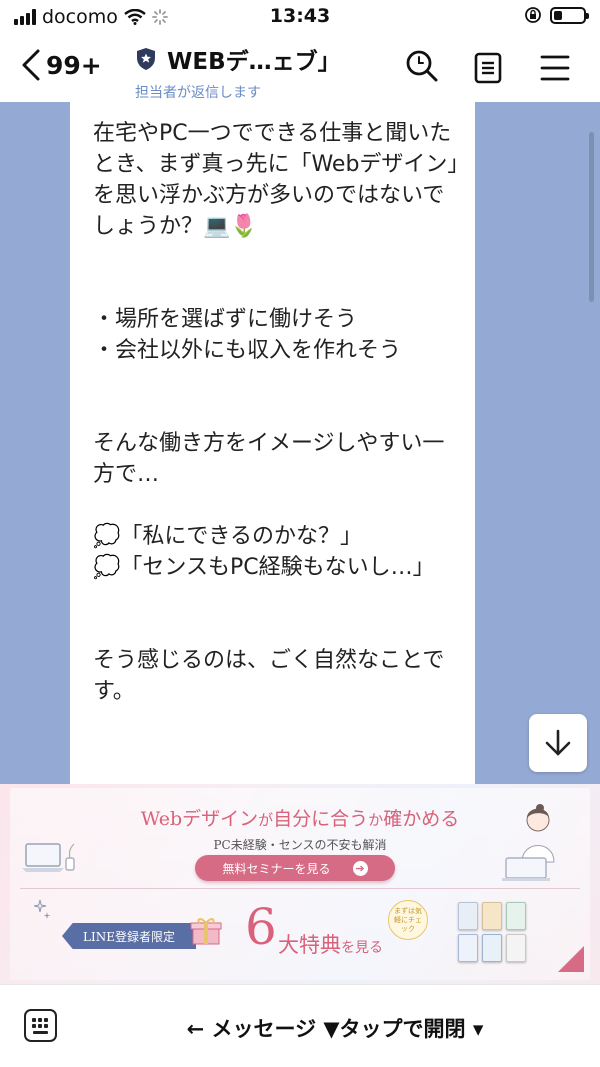 Image resolution: width=600 pixels, height=1067 pixels. Describe the element at coordinates (254, 62) in the screenshot. I see `chat-title: WEBデ…ェブ」` at that location.